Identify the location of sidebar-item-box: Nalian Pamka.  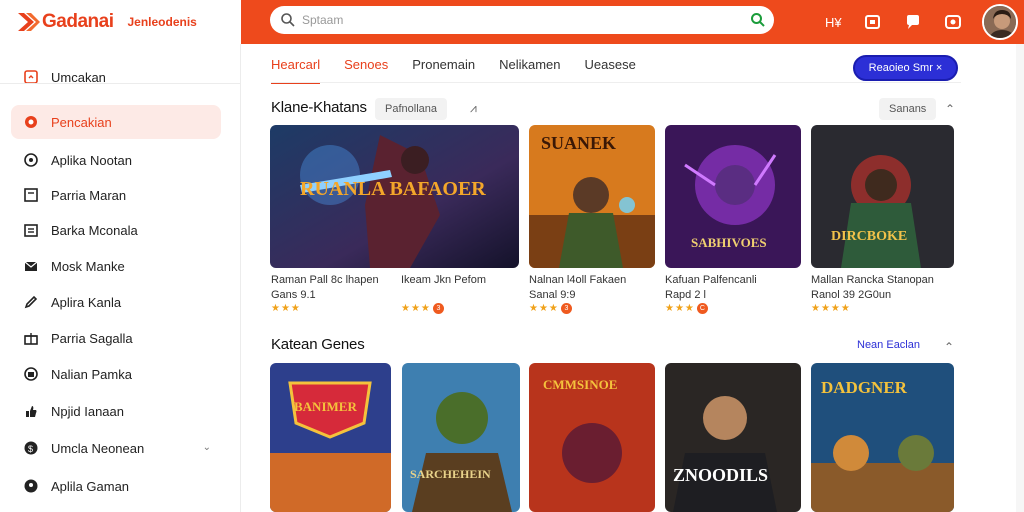
(116, 374).